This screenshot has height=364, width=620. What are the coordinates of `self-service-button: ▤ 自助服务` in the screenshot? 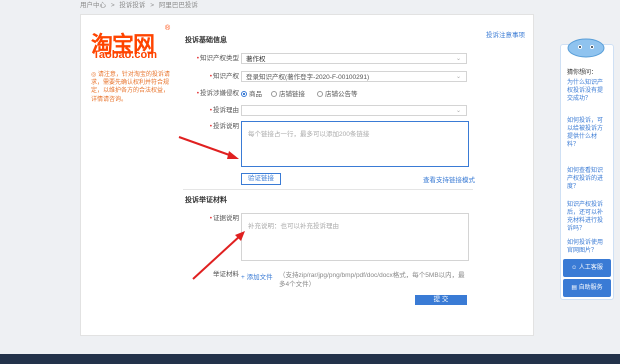 It's located at (587, 288).